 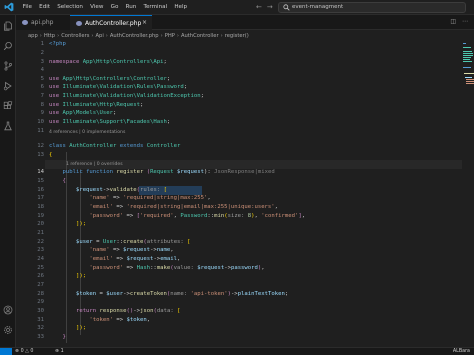 I want to click on line-number: 2, so click(x=42, y=53).